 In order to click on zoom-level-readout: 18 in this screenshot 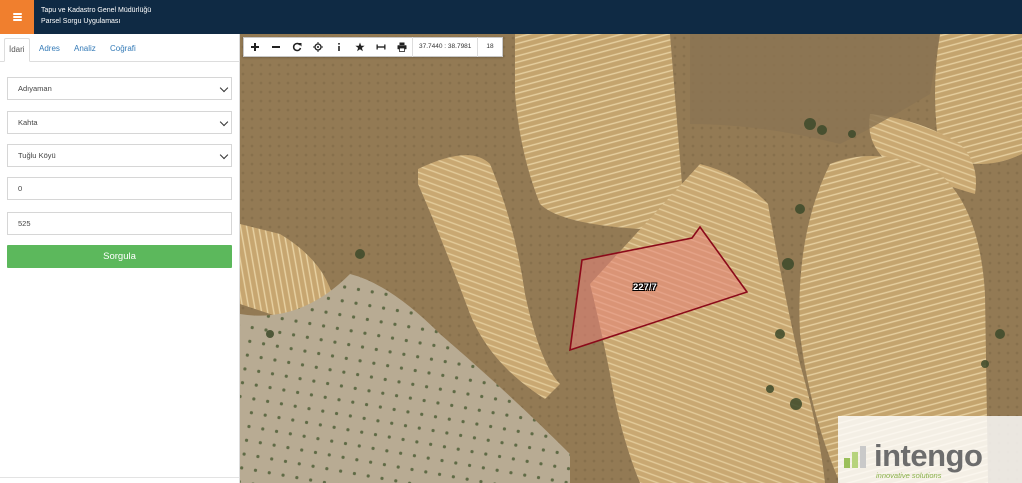, I will do `click(490, 46)`.